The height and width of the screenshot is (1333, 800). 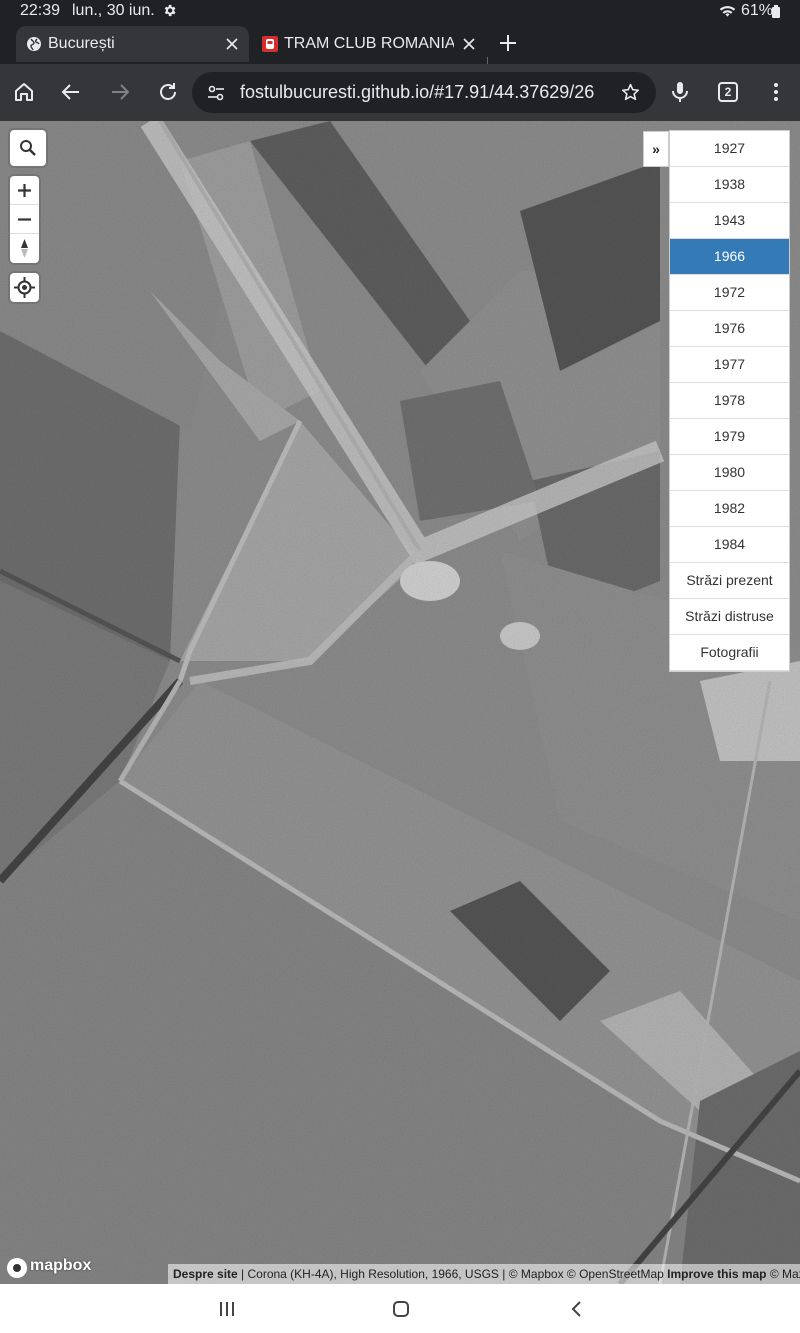 What do you see at coordinates (729, 545) in the screenshot?
I see `layer-item-1984: 1984` at bounding box center [729, 545].